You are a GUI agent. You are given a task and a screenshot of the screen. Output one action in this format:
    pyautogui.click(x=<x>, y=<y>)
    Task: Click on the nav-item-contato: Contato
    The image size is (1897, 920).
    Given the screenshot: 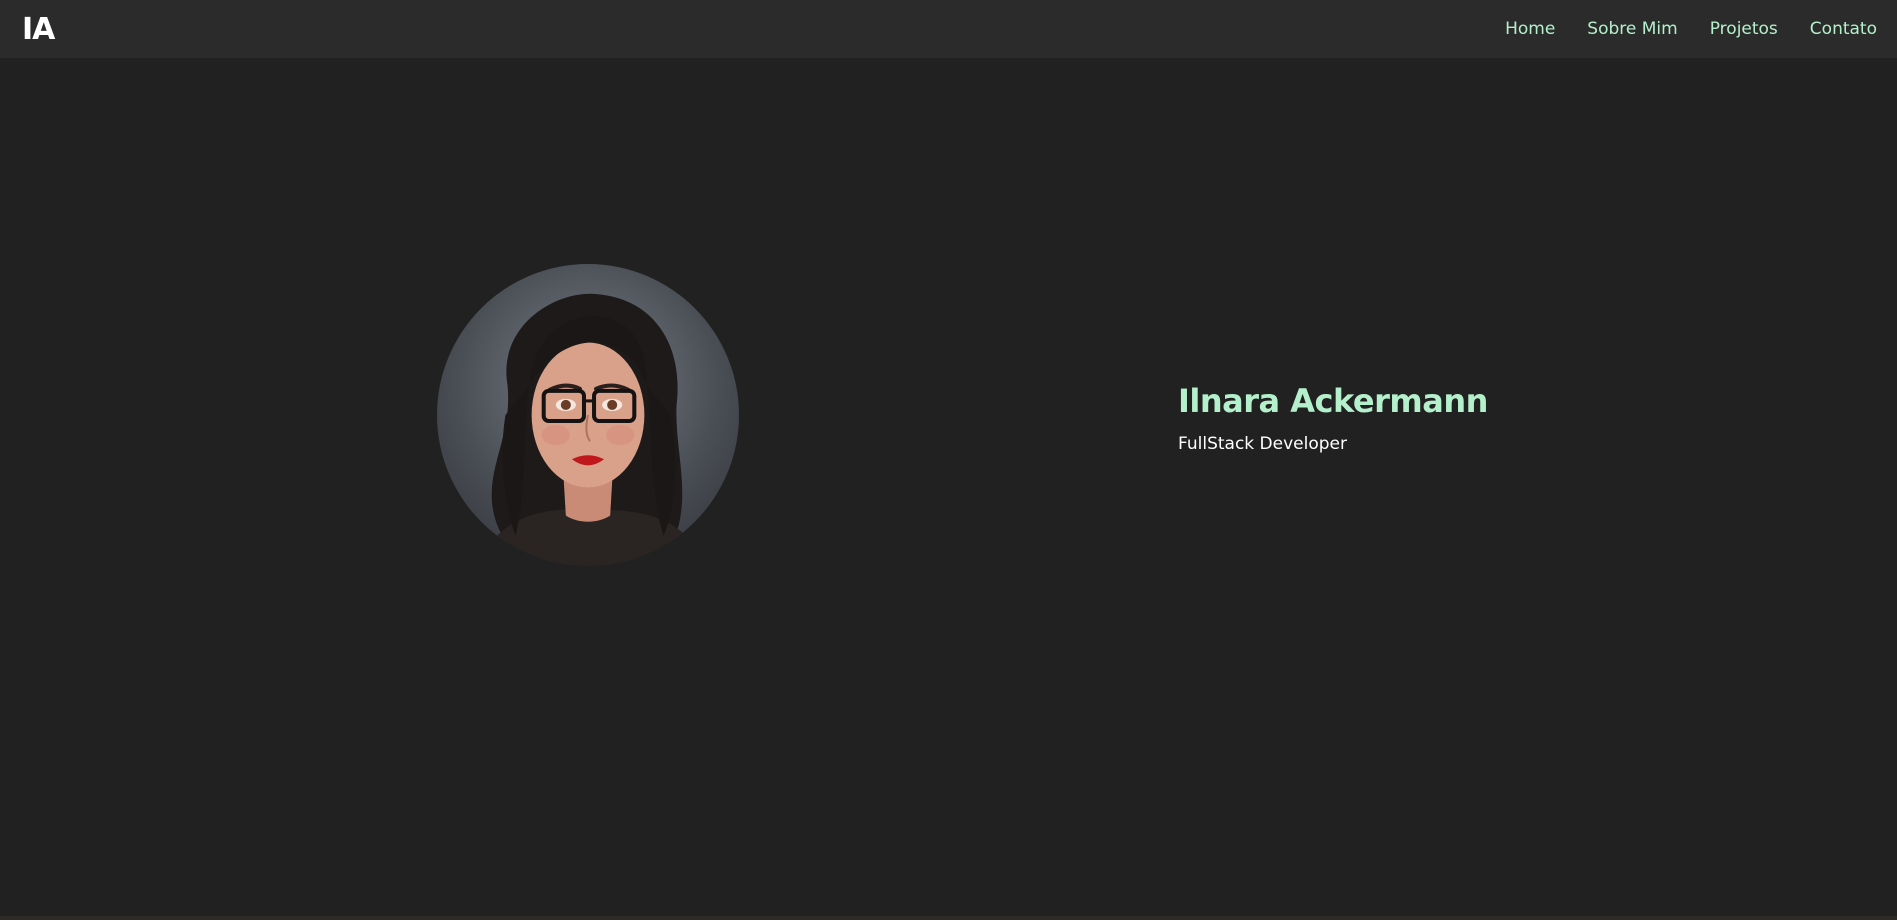 What is the action you would take?
    pyautogui.click(x=1843, y=29)
    